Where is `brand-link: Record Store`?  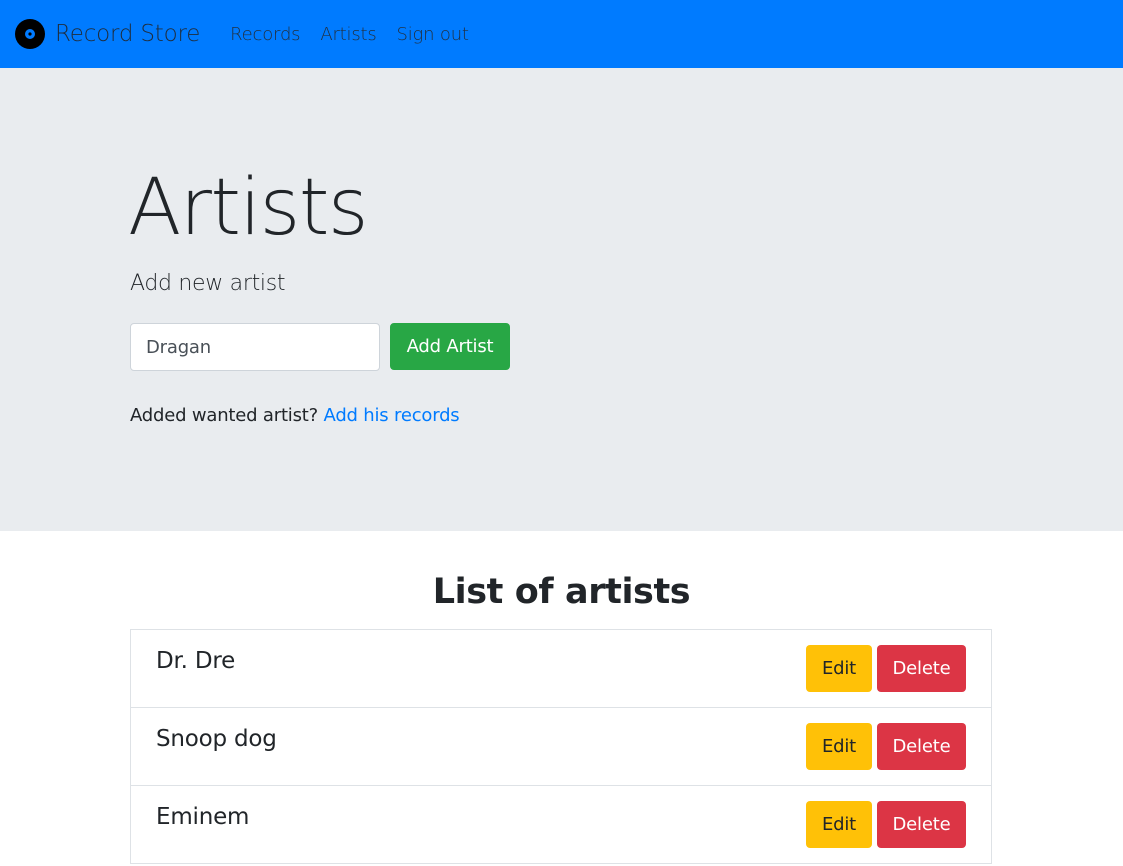
brand-link: Record Store is located at coordinates (107, 34).